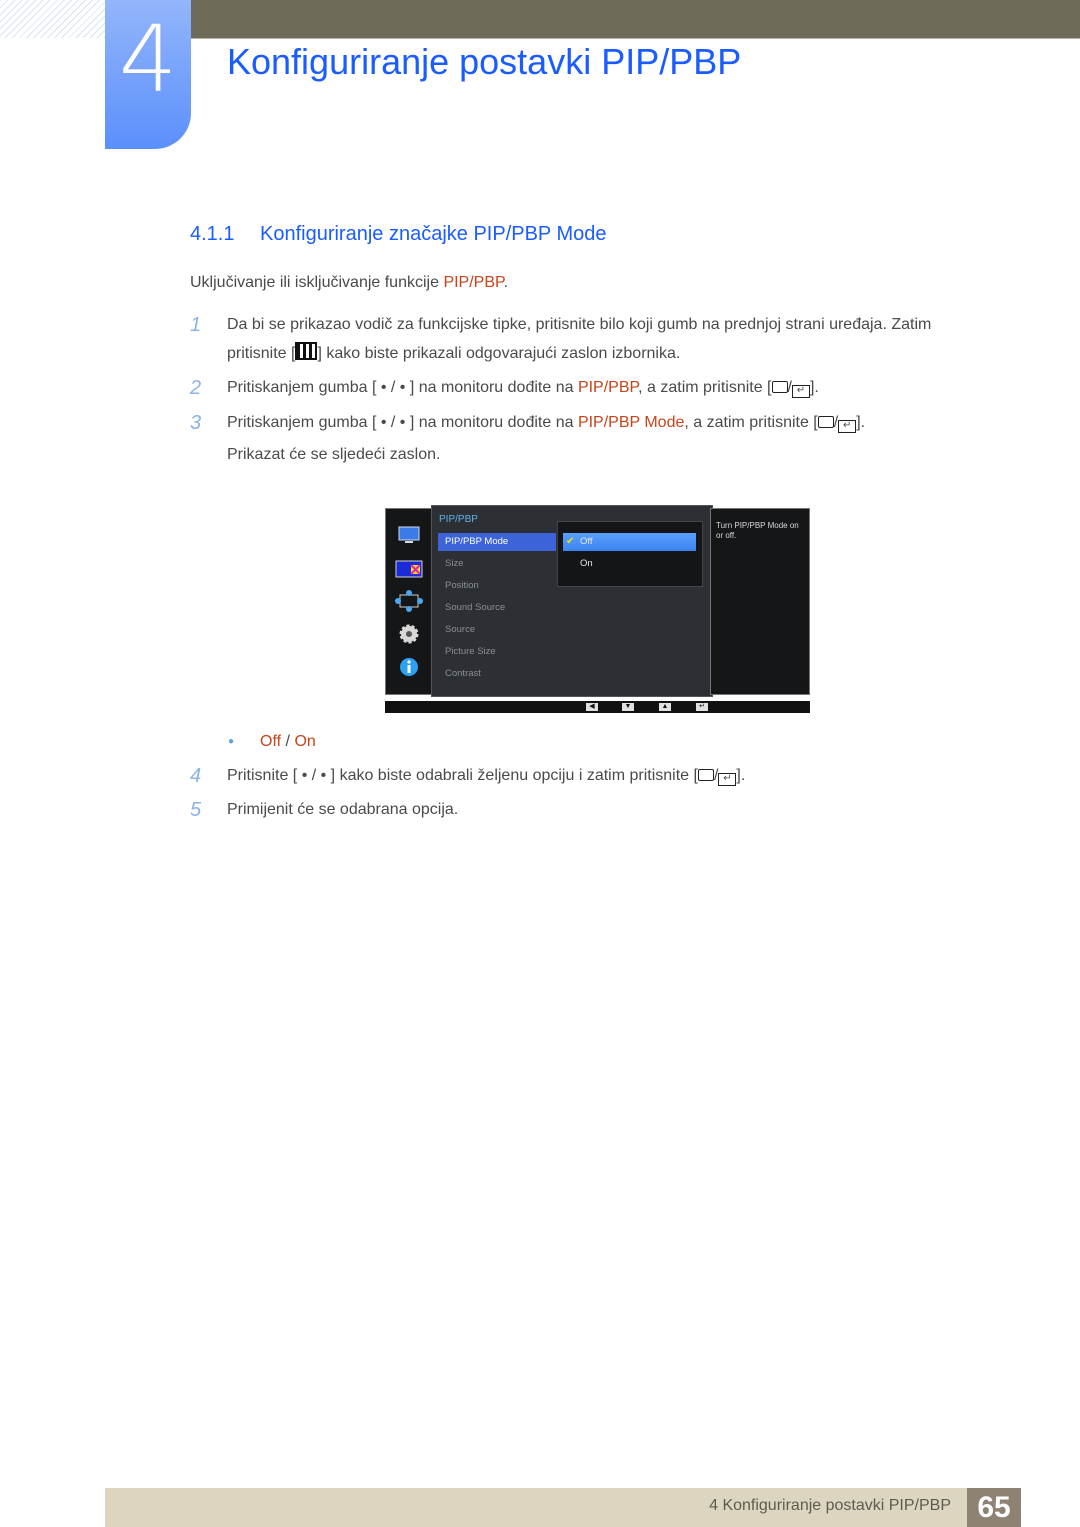 The width and height of the screenshot is (1080, 1527). I want to click on step-text: Primijenit će se odabrana opcija., so click(343, 809).